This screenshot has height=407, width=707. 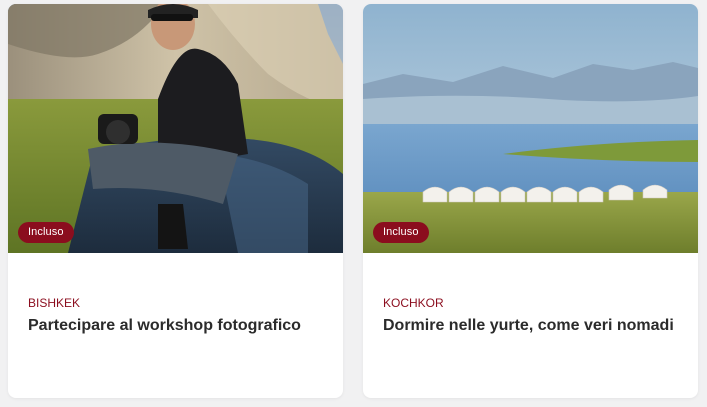 What do you see at coordinates (413, 303) in the screenshot?
I see `card-location: KOCHKOR` at bounding box center [413, 303].